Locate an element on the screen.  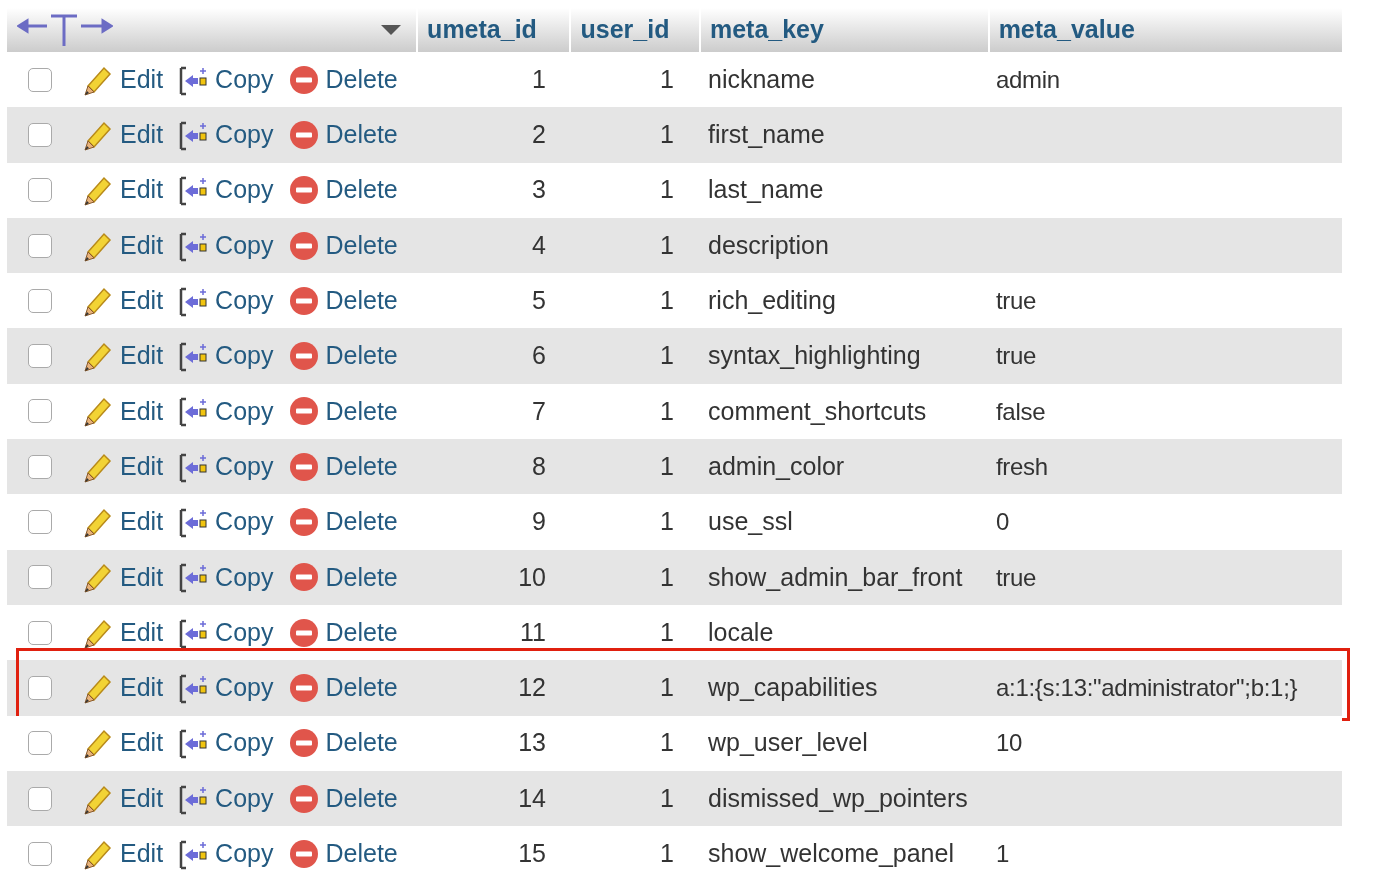
copy-icon is located at coordinates (193, 743).